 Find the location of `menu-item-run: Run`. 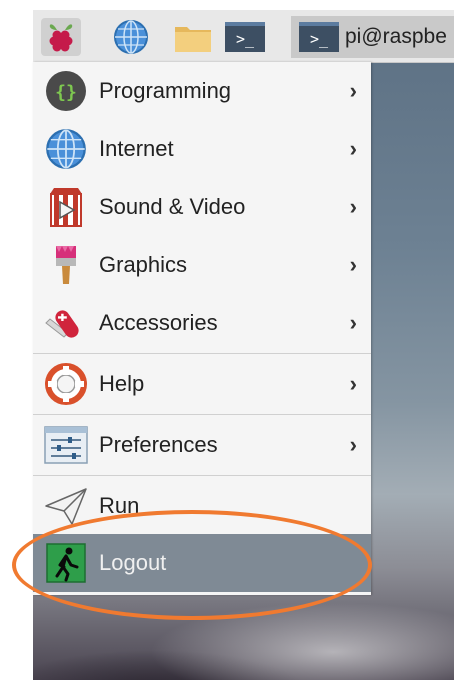

menu-item-run: Run is located at coordinates (202, 506).